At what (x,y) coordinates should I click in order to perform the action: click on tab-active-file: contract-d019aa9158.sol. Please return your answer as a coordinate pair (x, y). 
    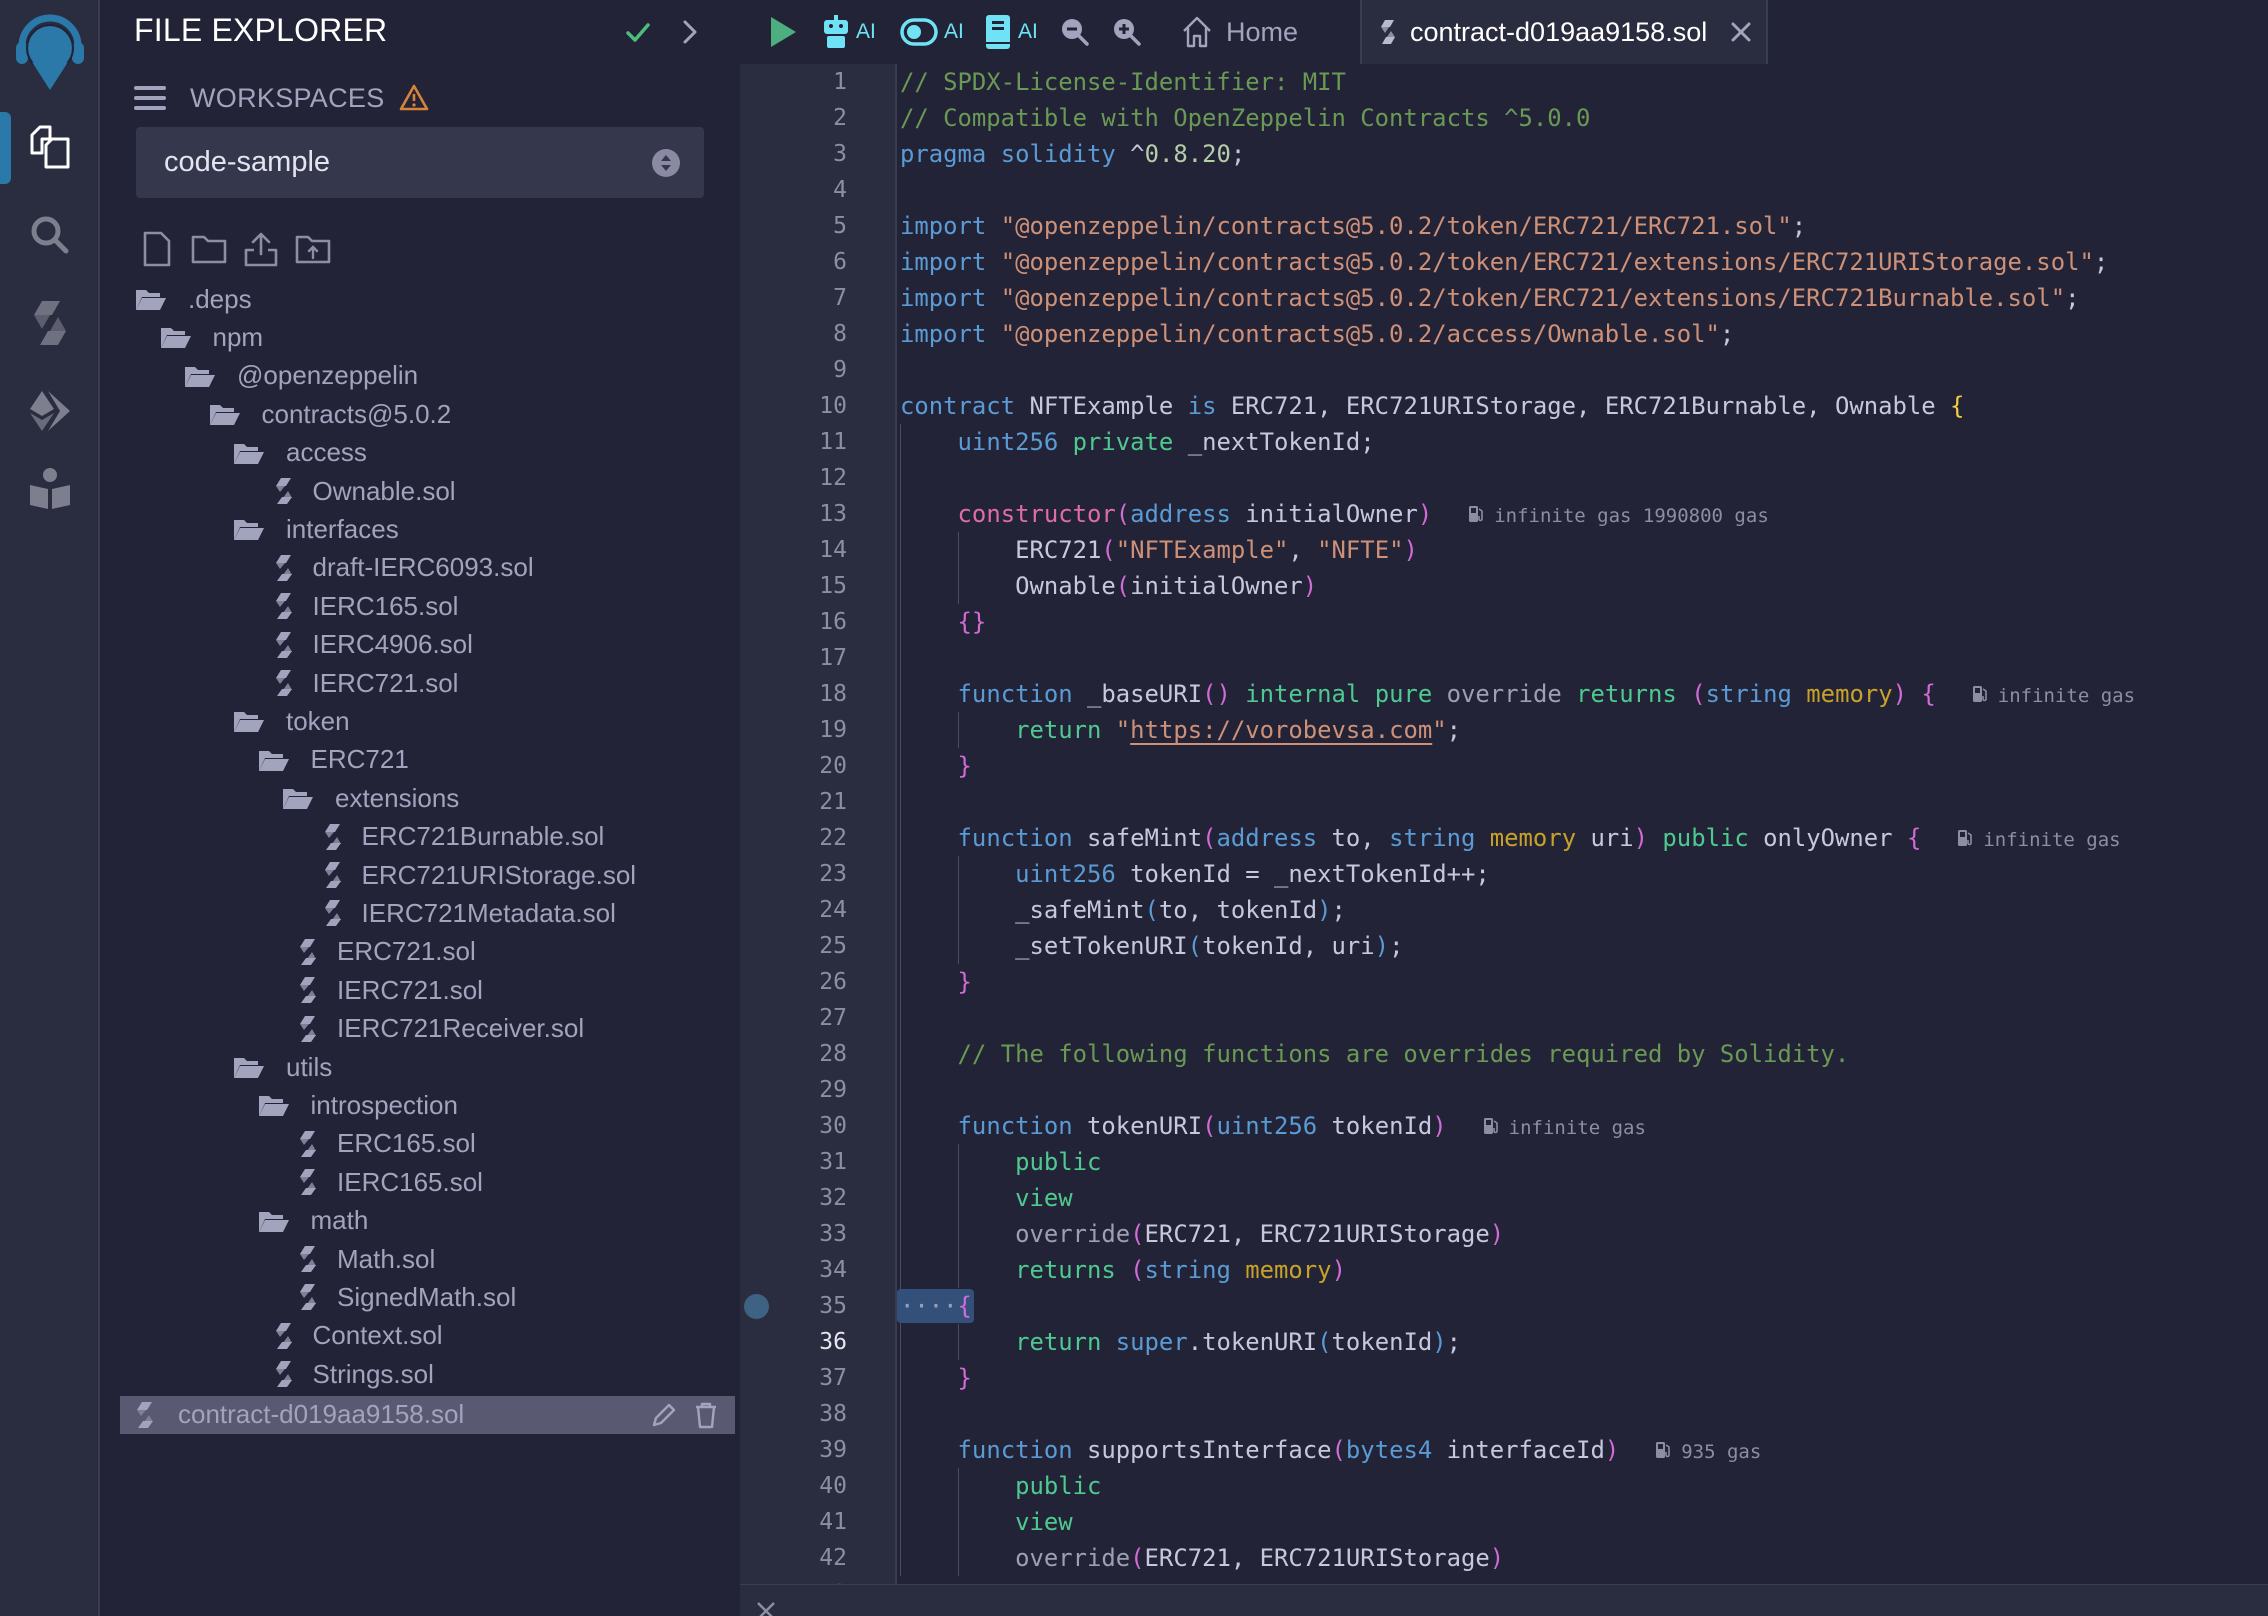
    Looking at the image, I should click on (1564, 32).